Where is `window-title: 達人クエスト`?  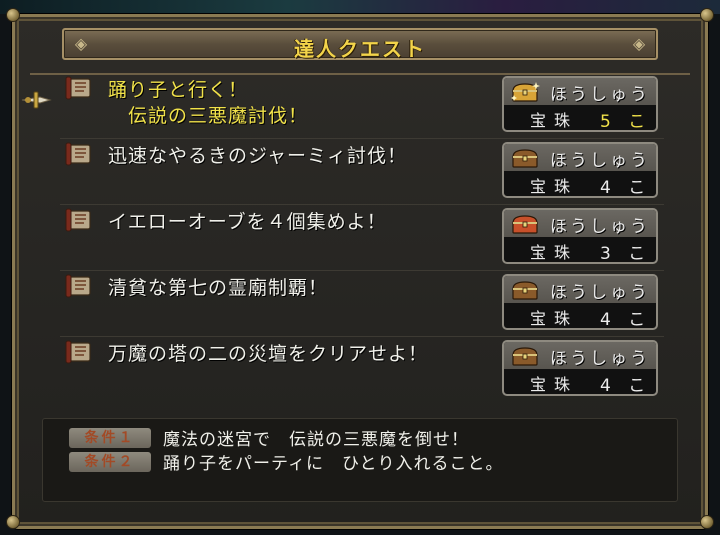 window-title: 達人クエスト is located at coordinates (360, 49).